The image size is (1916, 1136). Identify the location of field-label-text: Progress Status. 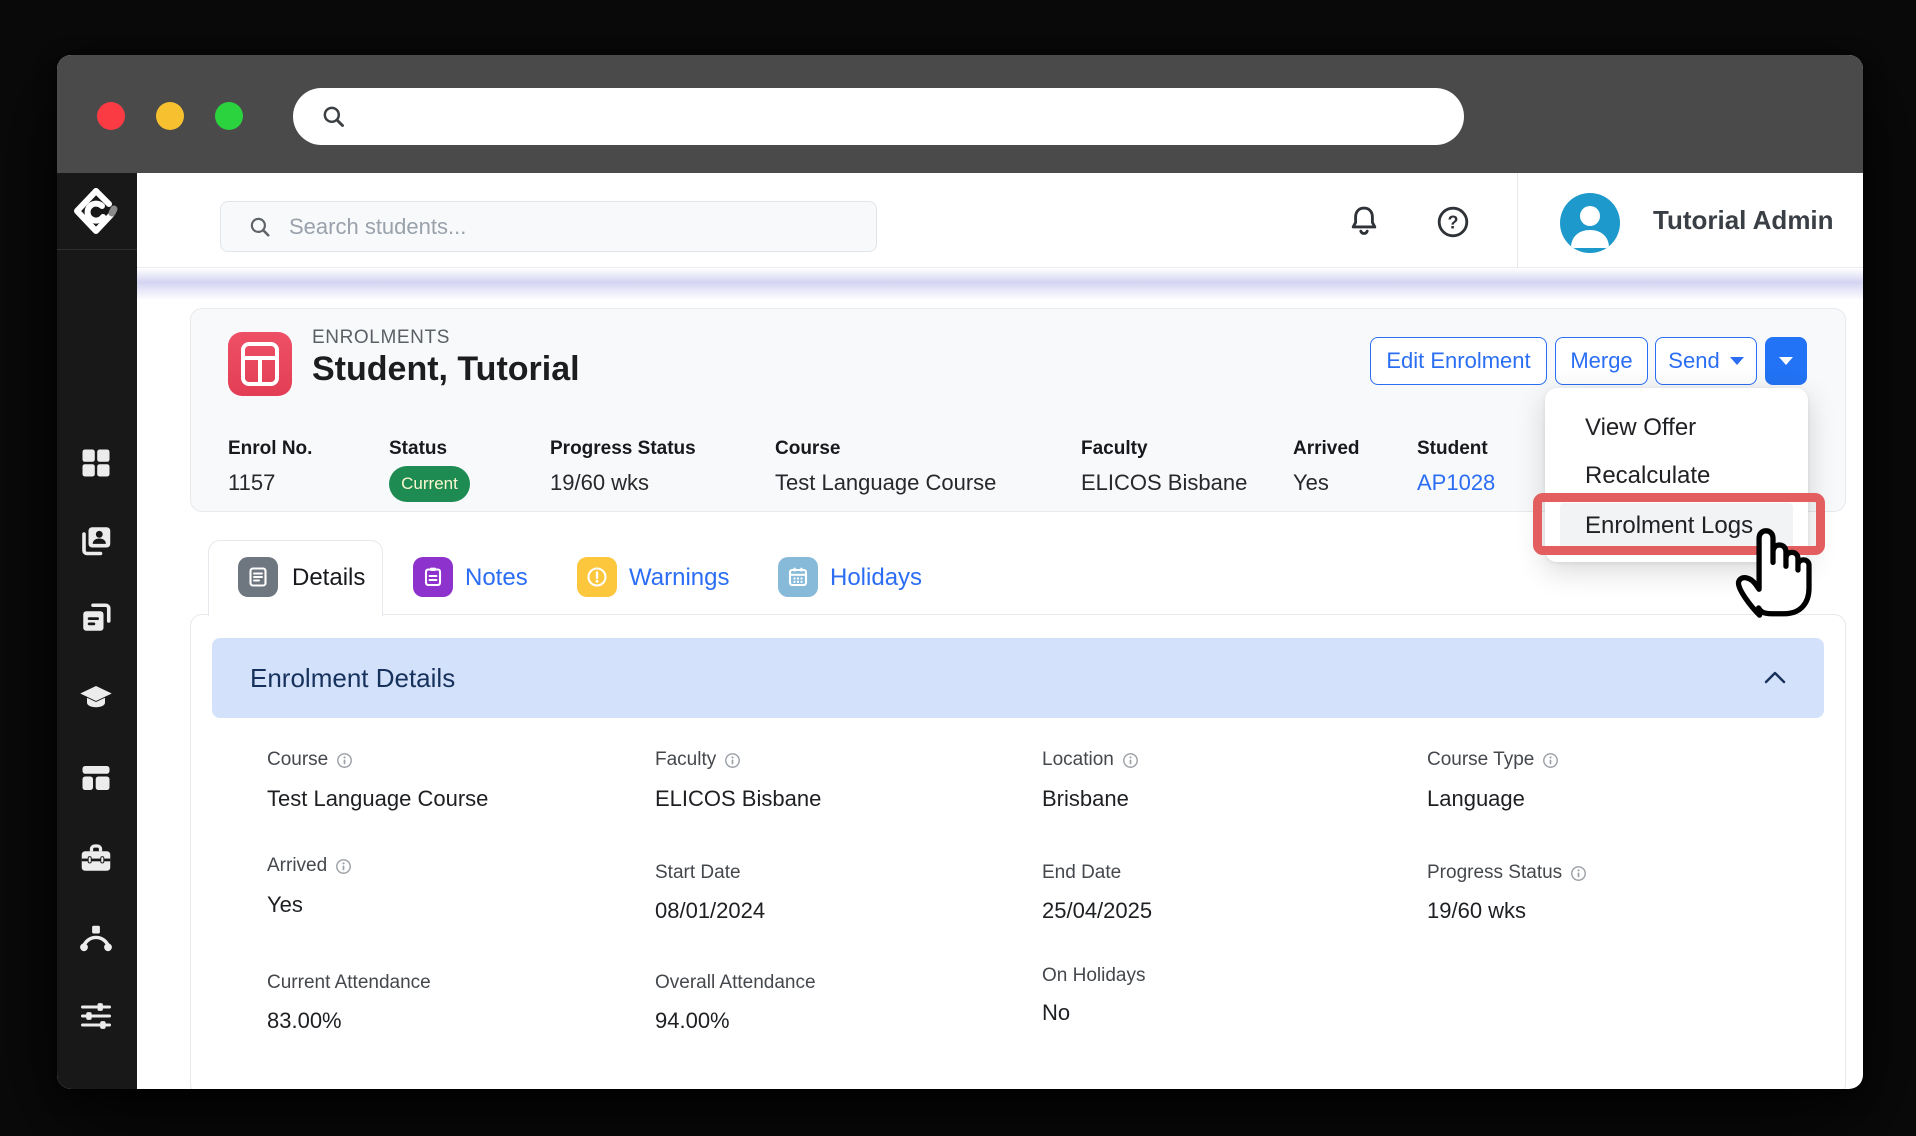
(1495, 872).